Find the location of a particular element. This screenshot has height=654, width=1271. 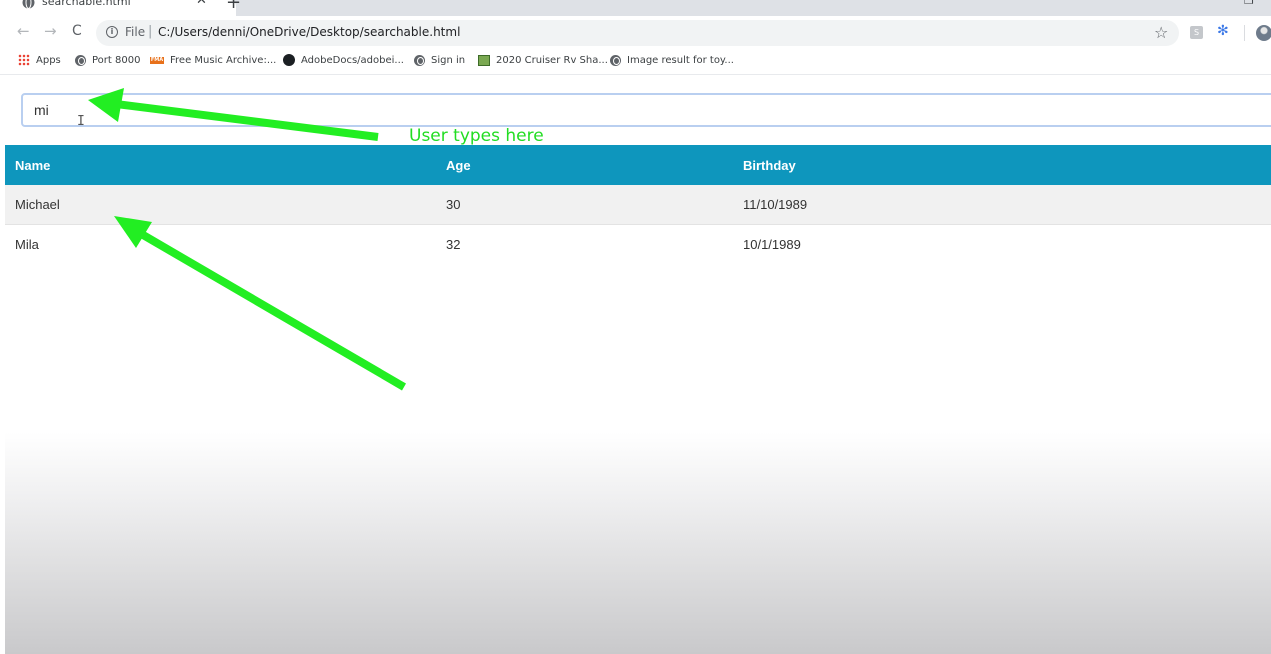

table-header-row: Name Age Birthday is located at coordinates (638, 165).